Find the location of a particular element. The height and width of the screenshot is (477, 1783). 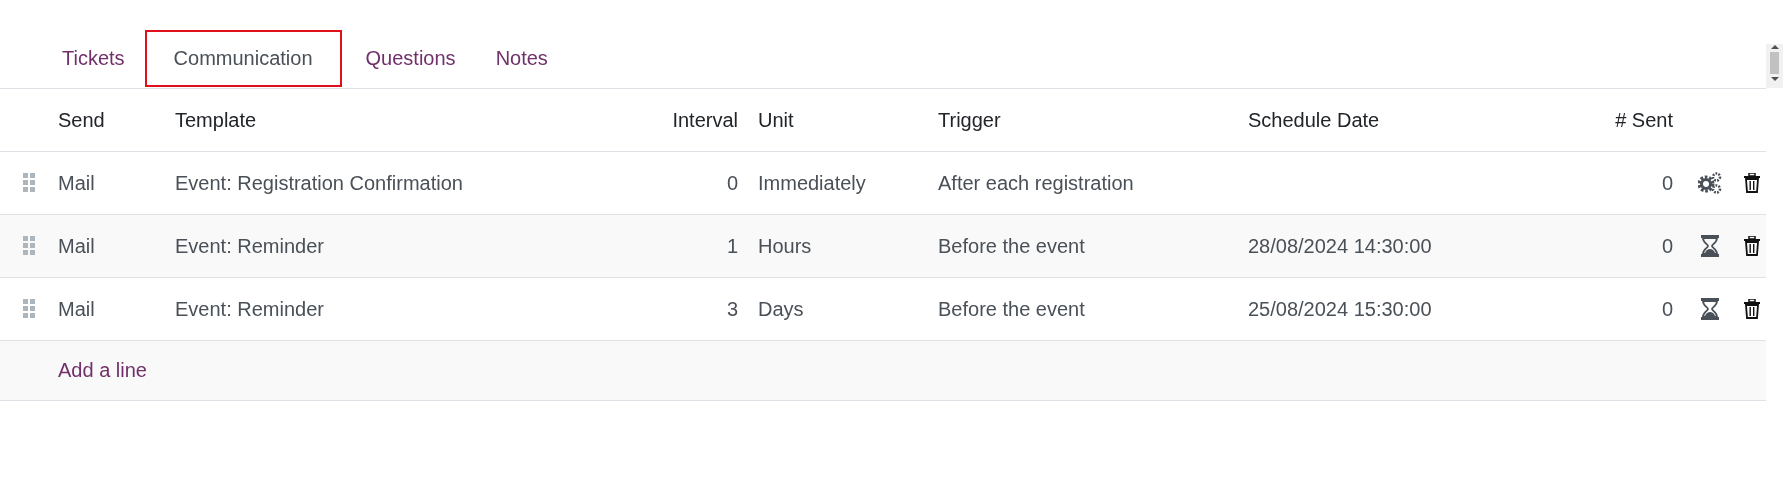

table-cell: 25/08/2024 15:30:00 is located at coordinates (1340, 309).